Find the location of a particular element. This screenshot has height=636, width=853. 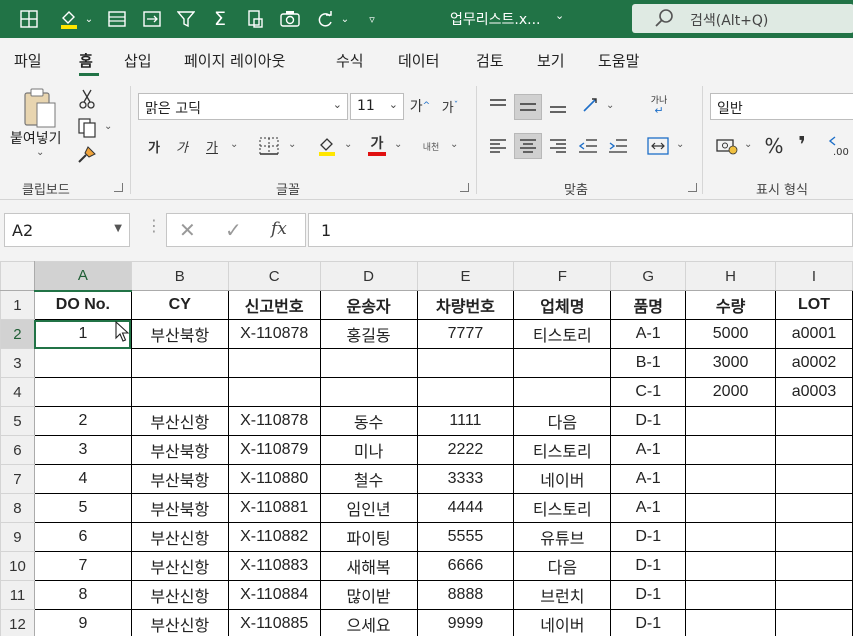

tab-review: 검토 is located at coordinates (490, 60).